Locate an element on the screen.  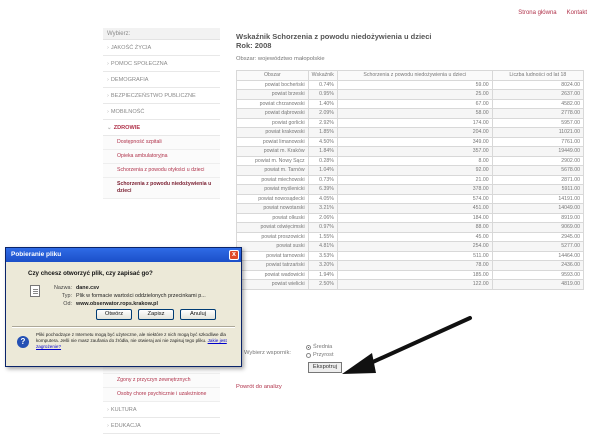
sidebar-item-mobility: › MOBILNOŚĆ is located at coordinates (161, 112).